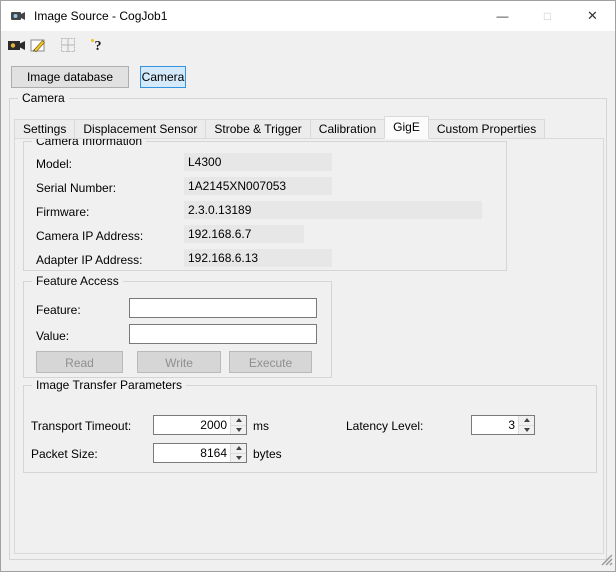 This screenshot has height=572, width=616. I want to click on tab-calibration: Calibration, so click(347, 129).